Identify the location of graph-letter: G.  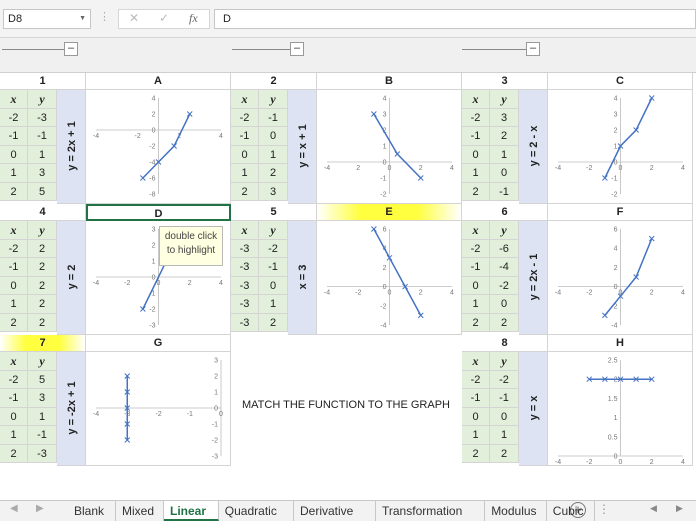
(158, 343).